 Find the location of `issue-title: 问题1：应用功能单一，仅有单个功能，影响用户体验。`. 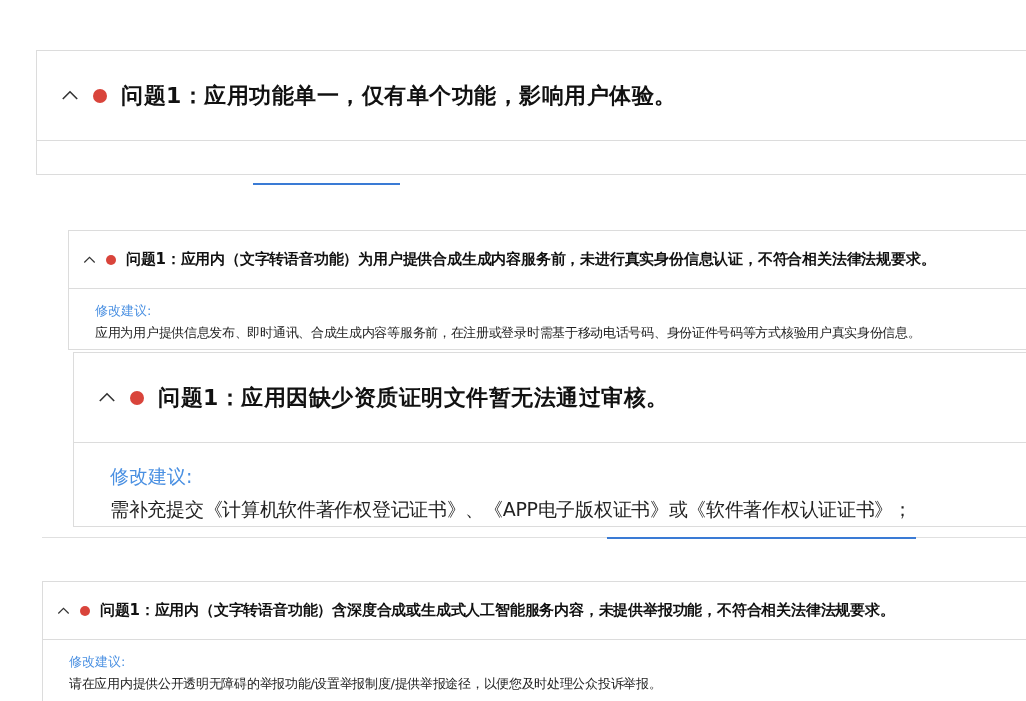

issue-title: 问题1：应用功能单一，仅有单个功能，影响用户体验。 is located at coordinates (399, 95).